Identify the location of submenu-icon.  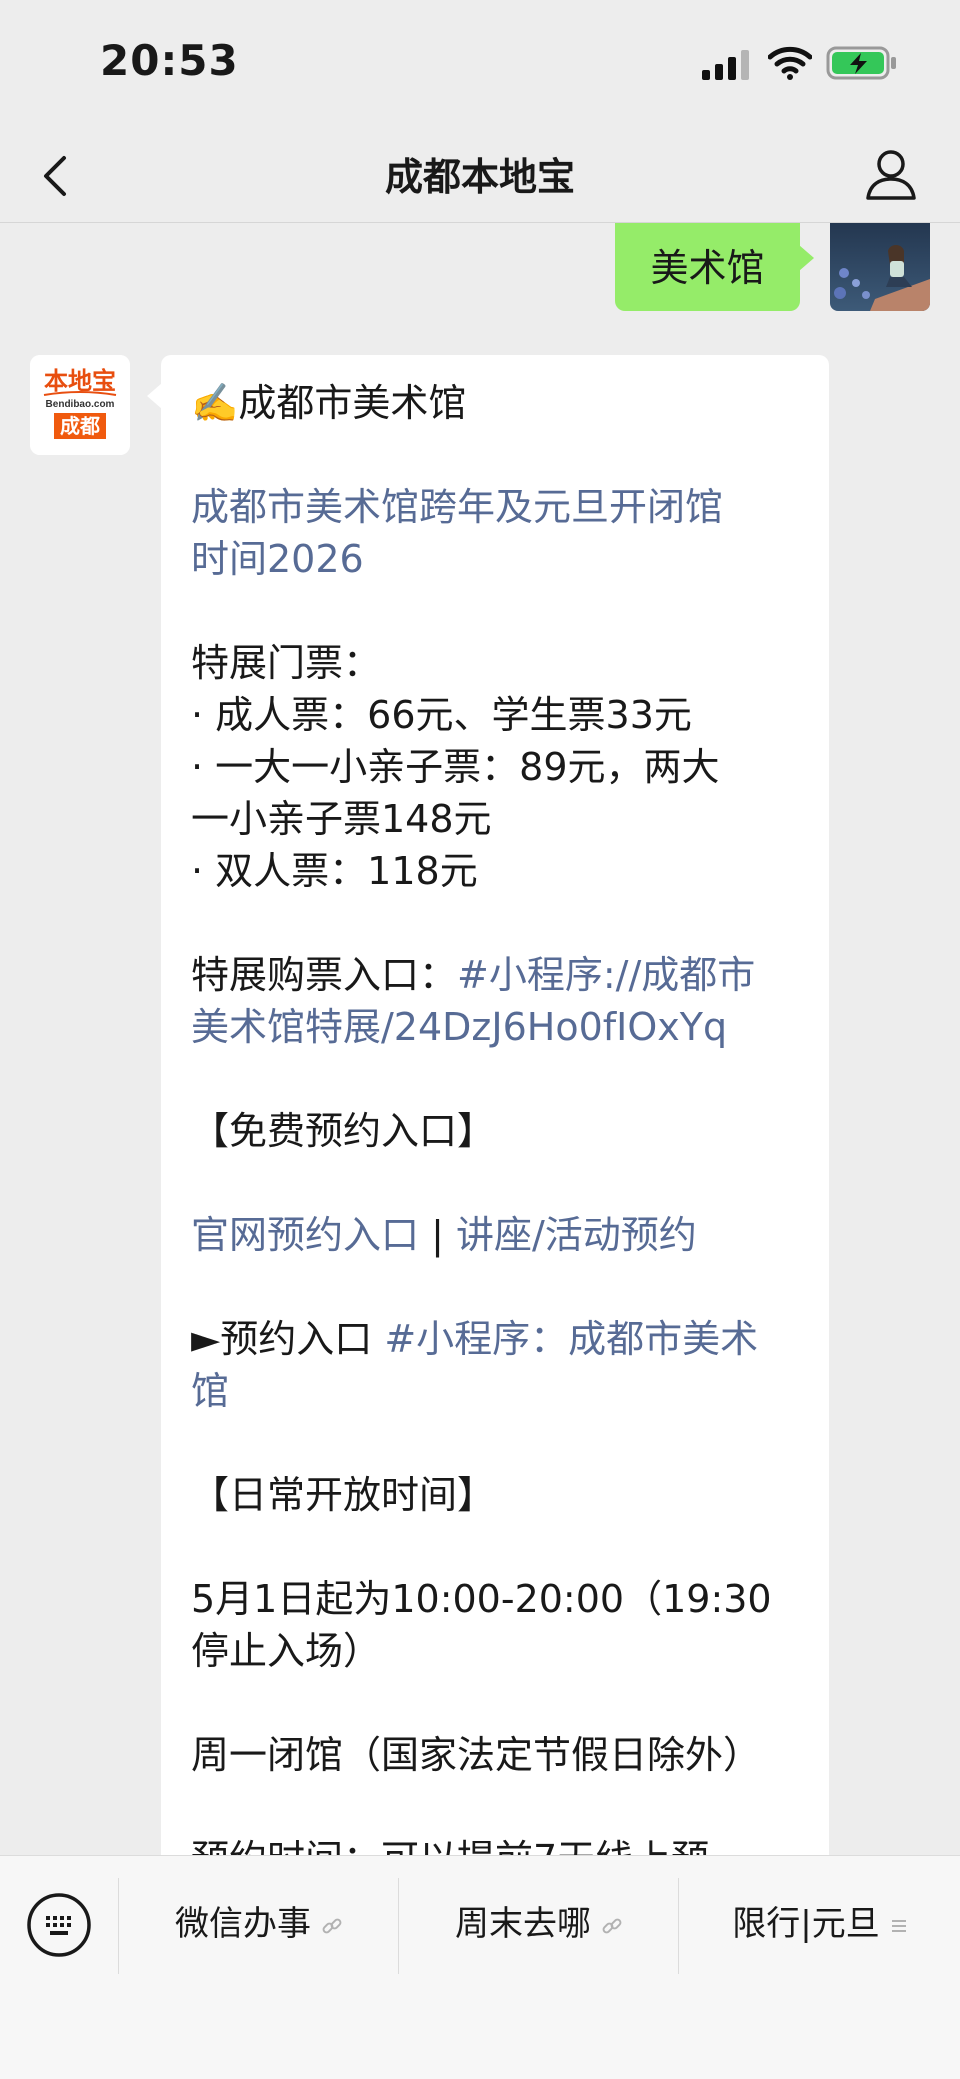
(898, 1925).